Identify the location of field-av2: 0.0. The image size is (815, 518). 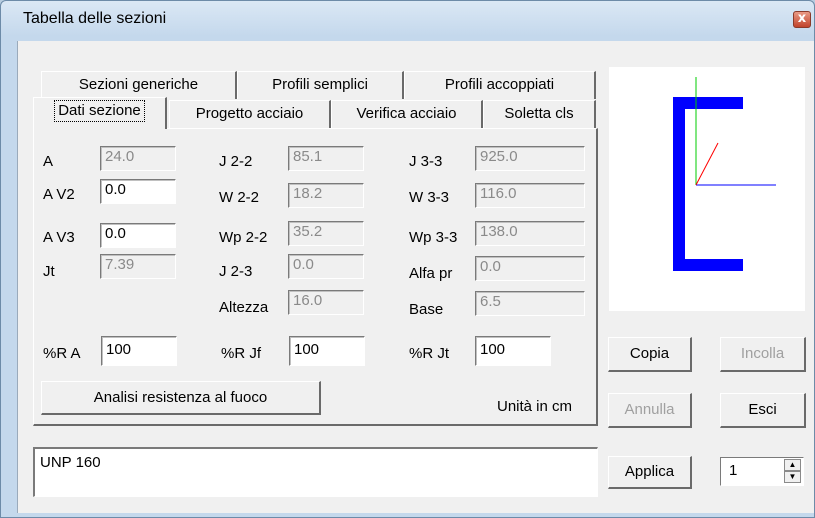
(138, 191).